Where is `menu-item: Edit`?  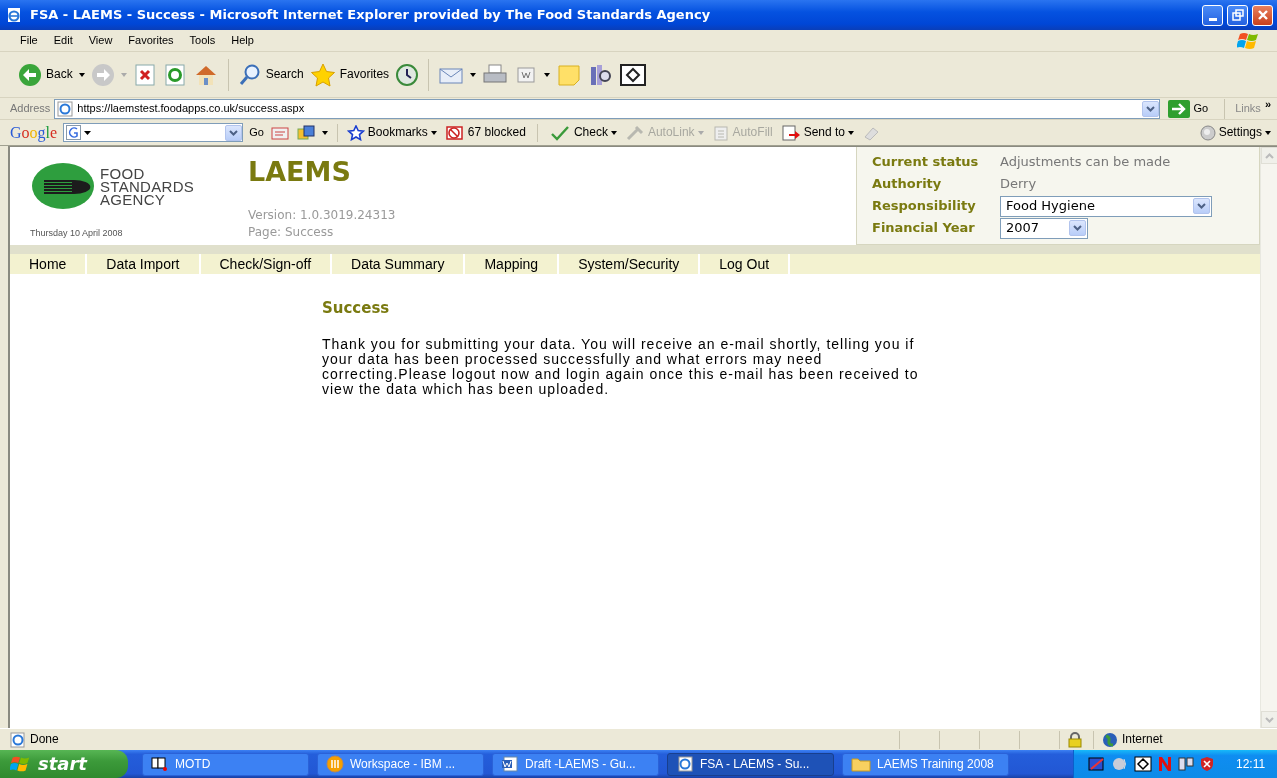
menu-item: Edit is located at coordinates (63, 40).